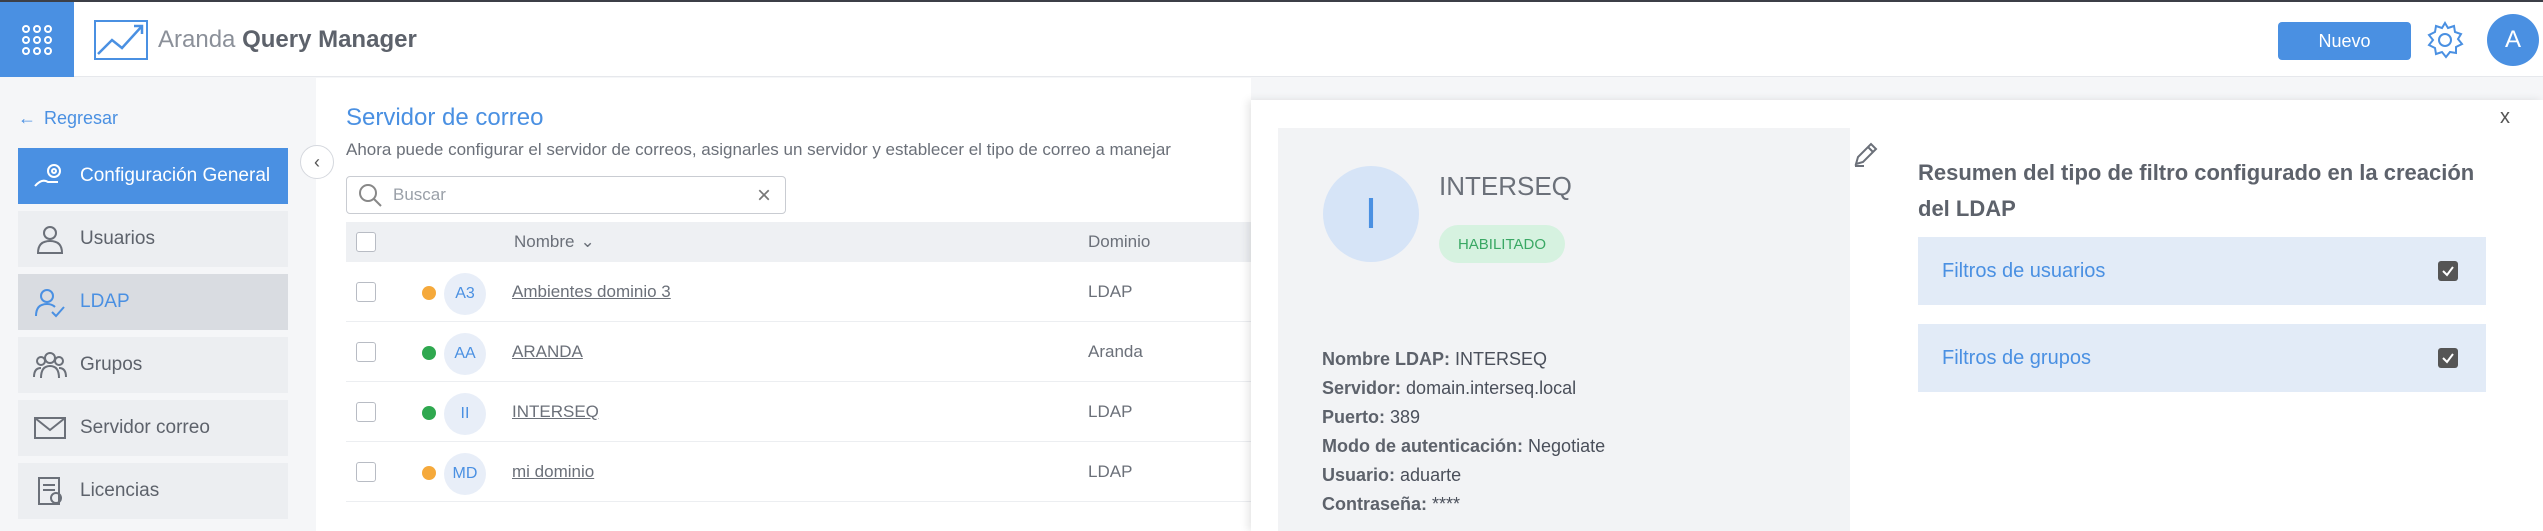 The image size is (2543, 531). I want to click on field-user: Usuario: aduarte, so click(1392, 475).